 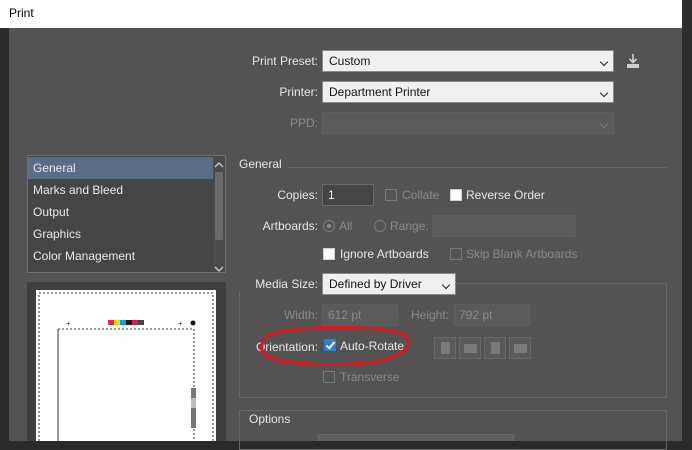 I want to click on ignore-artboards-label: Ignore Artboards, so click(x=384, y=254).